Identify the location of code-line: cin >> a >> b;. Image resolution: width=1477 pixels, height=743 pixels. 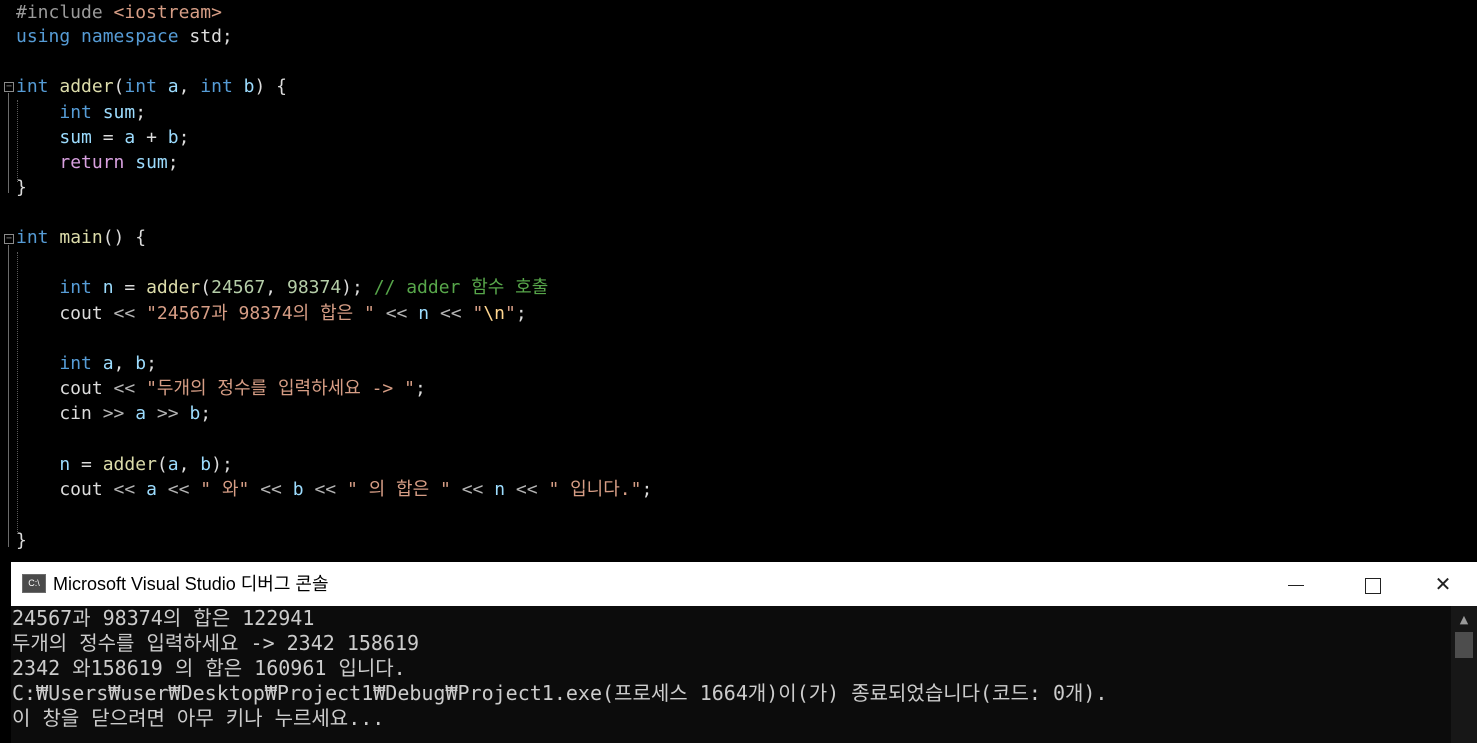
(113, 413).